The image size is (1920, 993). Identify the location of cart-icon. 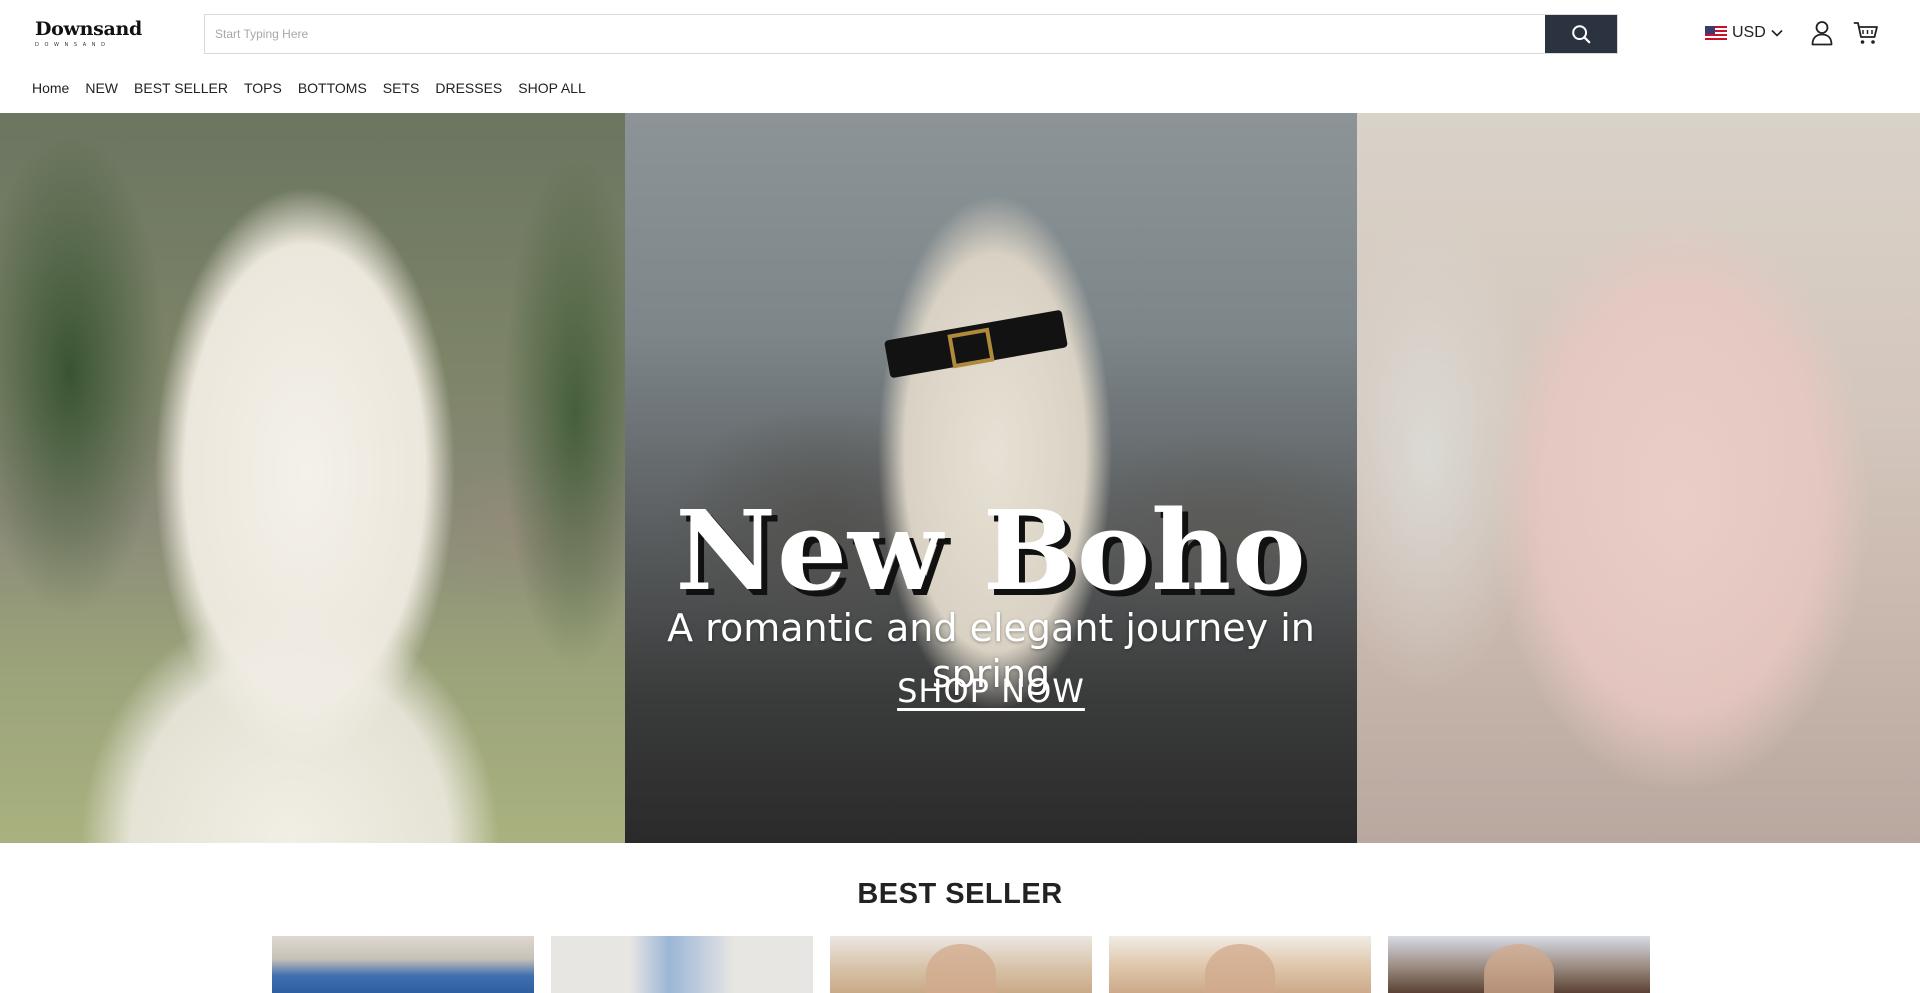
(1865, 33).